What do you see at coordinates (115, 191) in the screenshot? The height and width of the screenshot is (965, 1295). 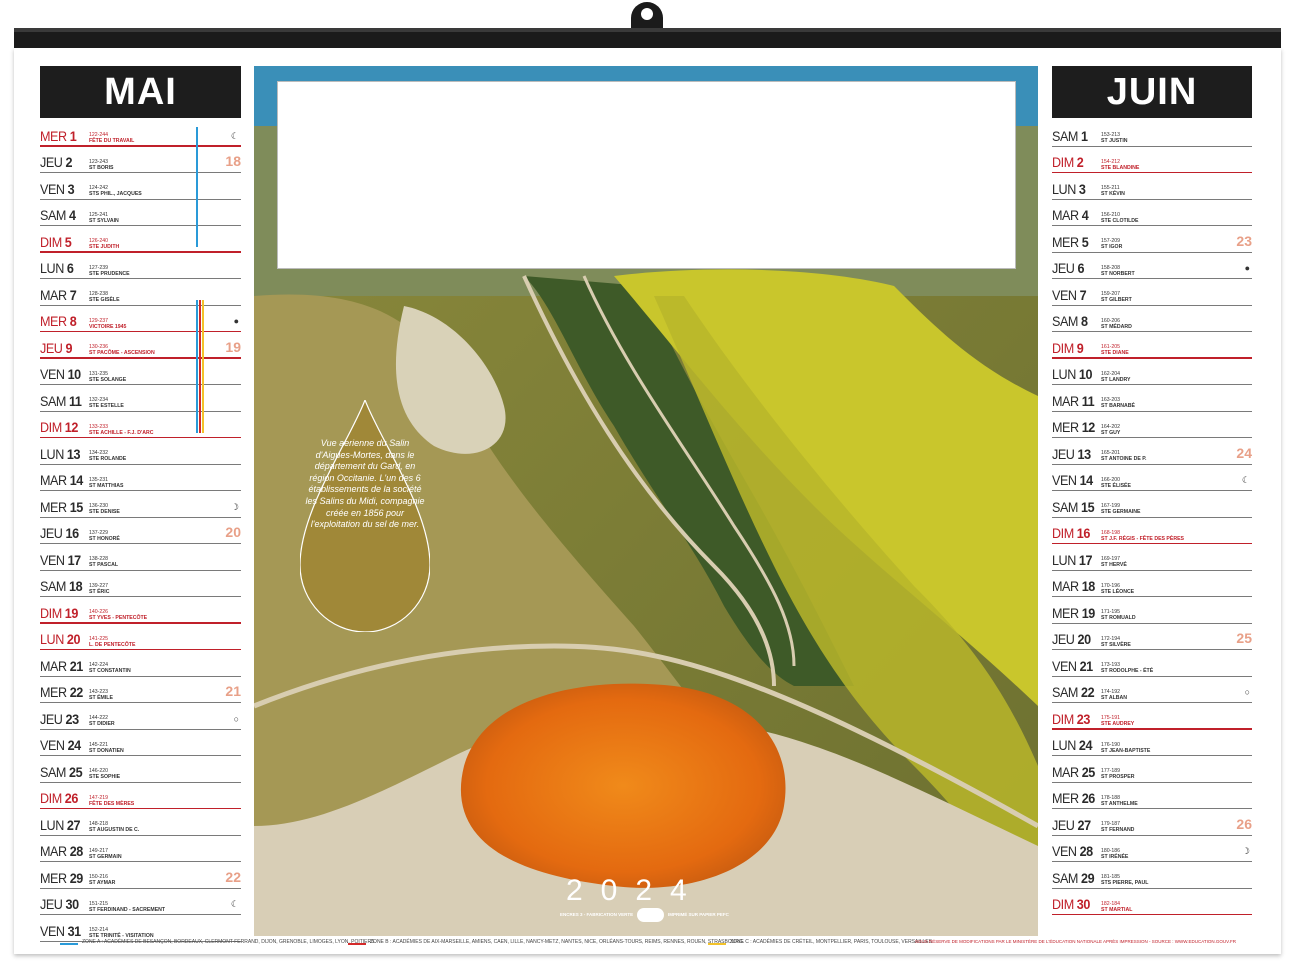 I see `day-info: 124-242 STS PHIL., JACQUES` at bounding box center [115, 191].